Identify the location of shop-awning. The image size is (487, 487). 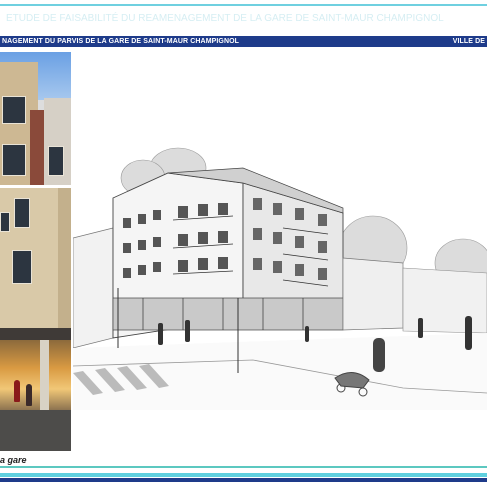
(35, 334).